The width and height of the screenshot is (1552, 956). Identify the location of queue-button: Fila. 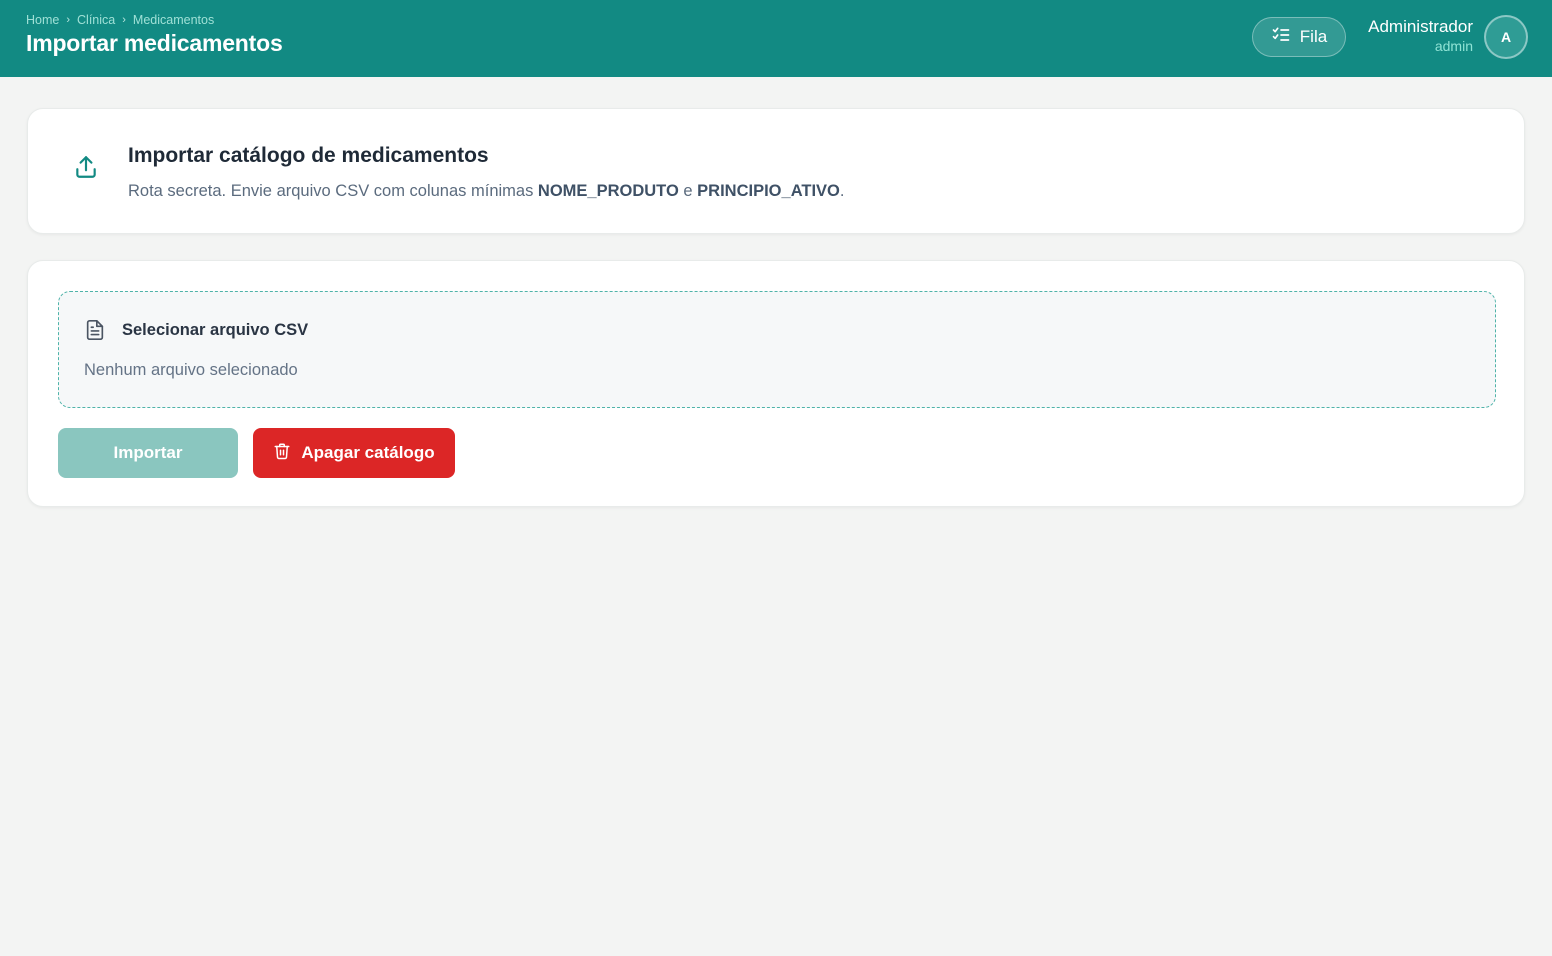
(1299, 37).